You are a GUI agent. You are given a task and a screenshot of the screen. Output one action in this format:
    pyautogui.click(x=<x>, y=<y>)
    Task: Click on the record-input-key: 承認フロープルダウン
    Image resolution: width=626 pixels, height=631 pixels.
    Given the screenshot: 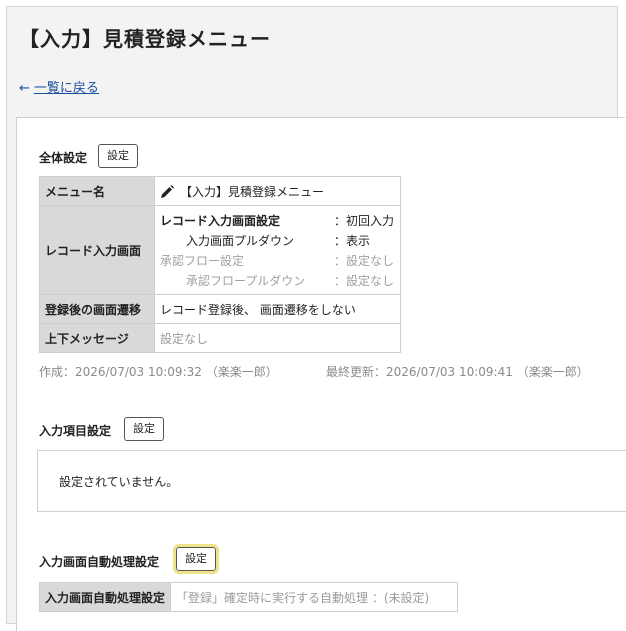 What is the action you would take?
    pyautogui.click(x=246, y=280)
    